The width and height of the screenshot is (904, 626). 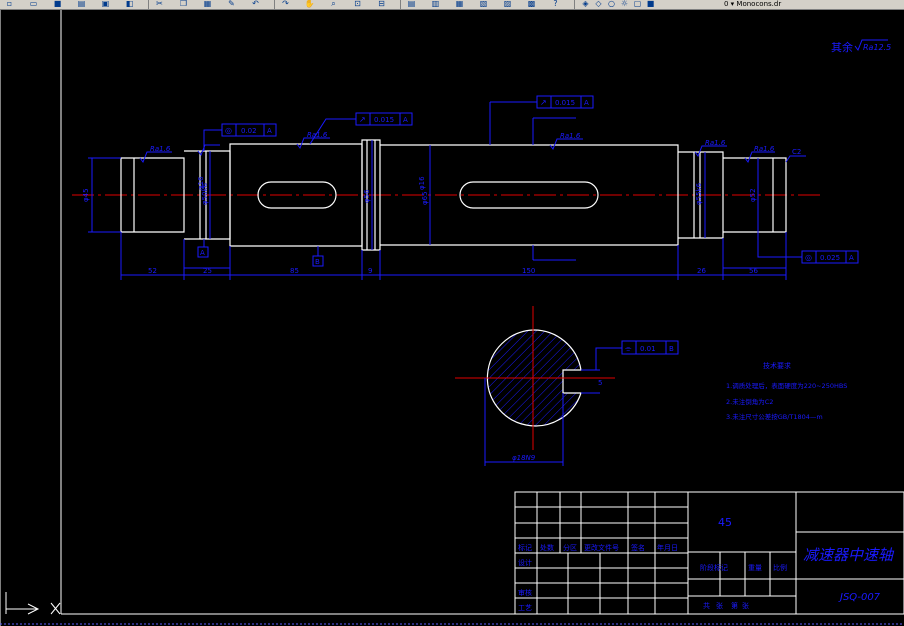 I want to click on svg-text: 0.01, so click(x=648, y=349).